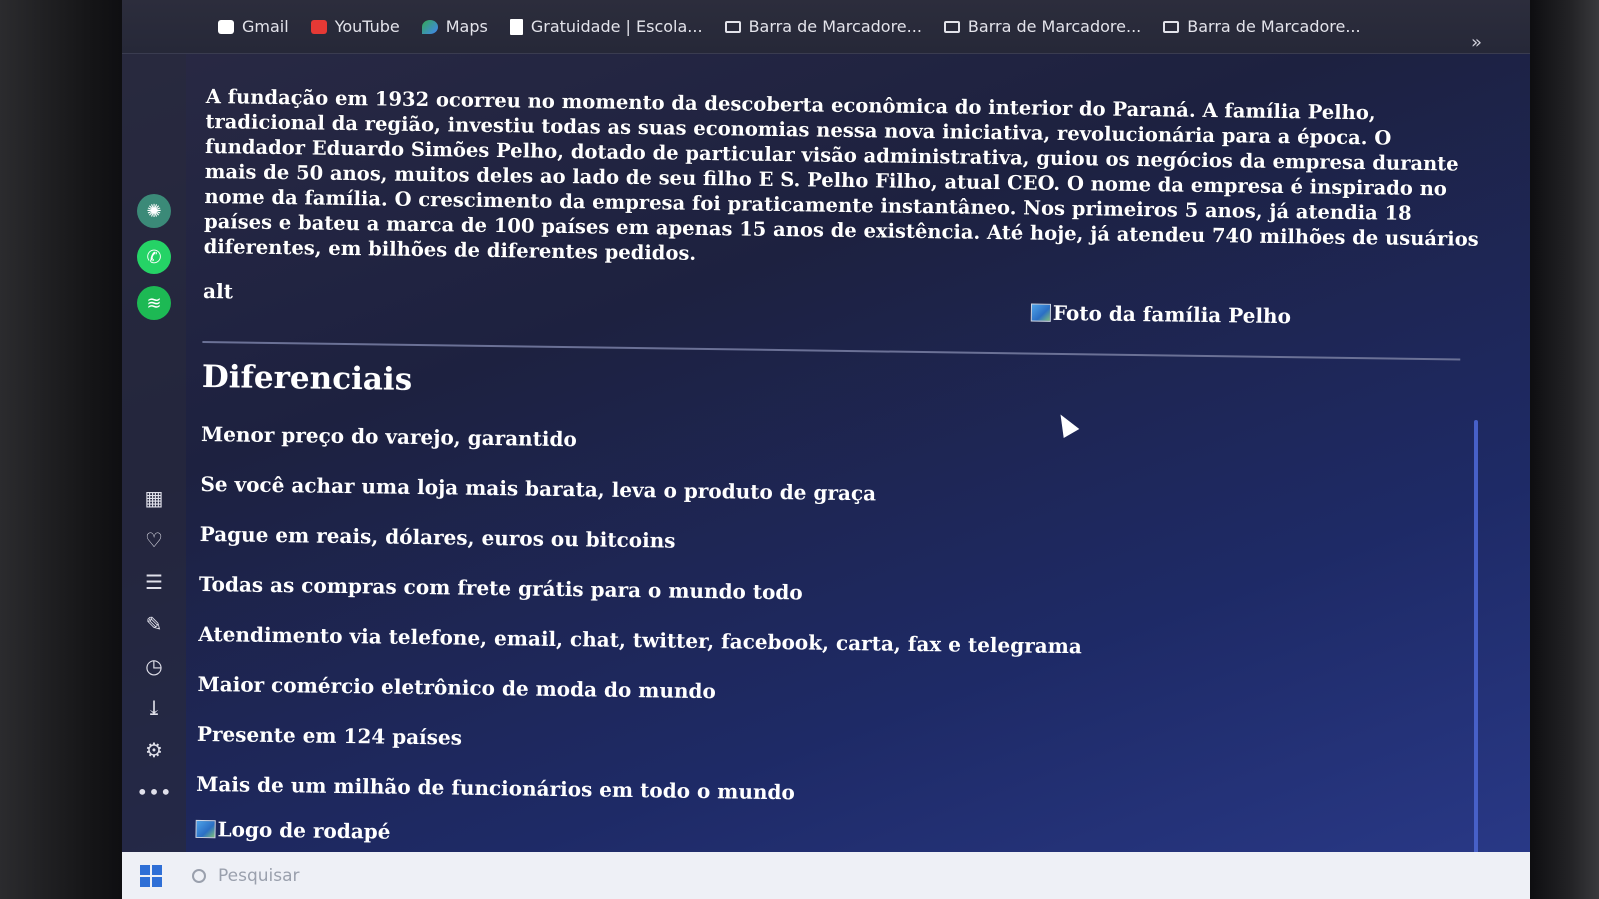 Image resolution: width=1599 pixels, height=899 pixels. I want to click on youtube-icon, so click(318, 26).